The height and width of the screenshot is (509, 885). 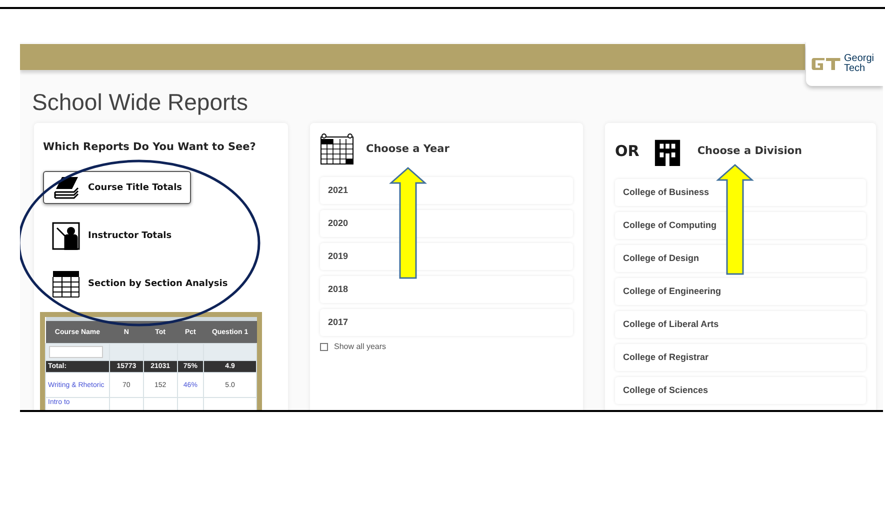 What do you see at coordinates (337, 149) in the screenshot?
I see `calendar-icon` at bounding box center [337, 149].